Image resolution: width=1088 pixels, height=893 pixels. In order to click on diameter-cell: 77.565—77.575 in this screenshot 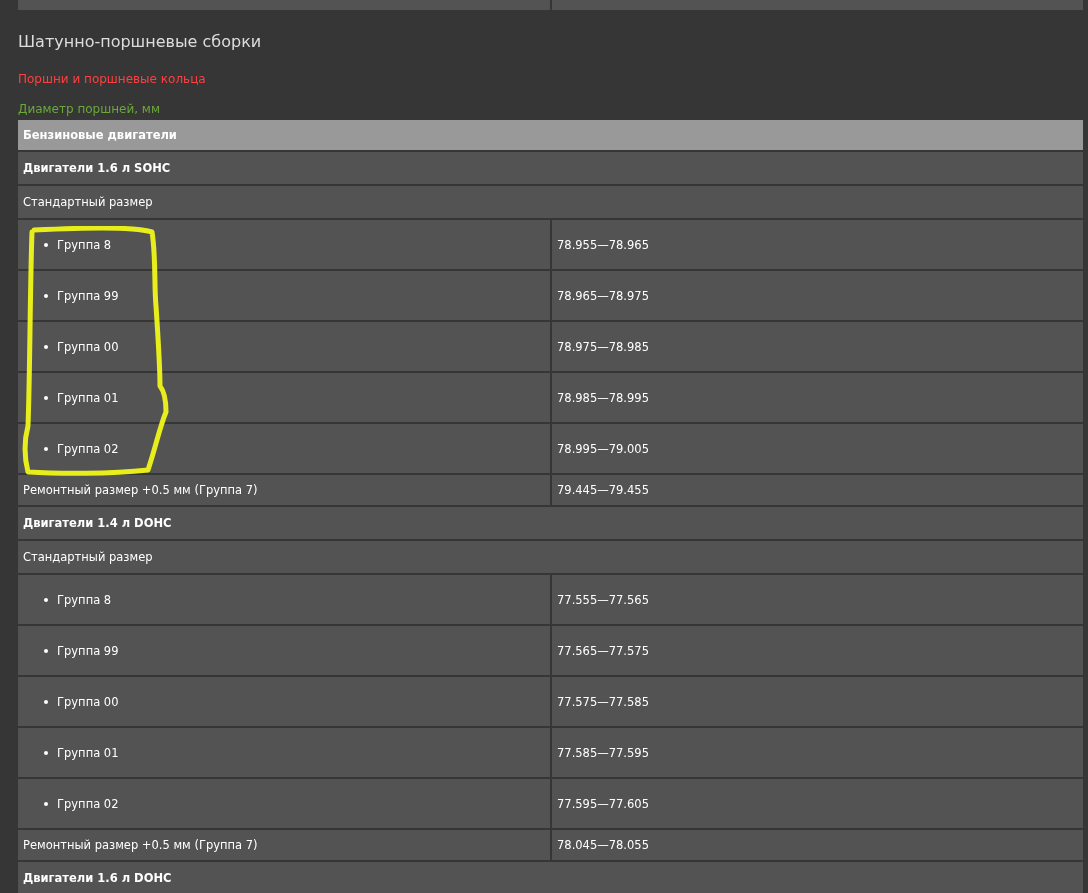, I will do `click(817, 650)`.